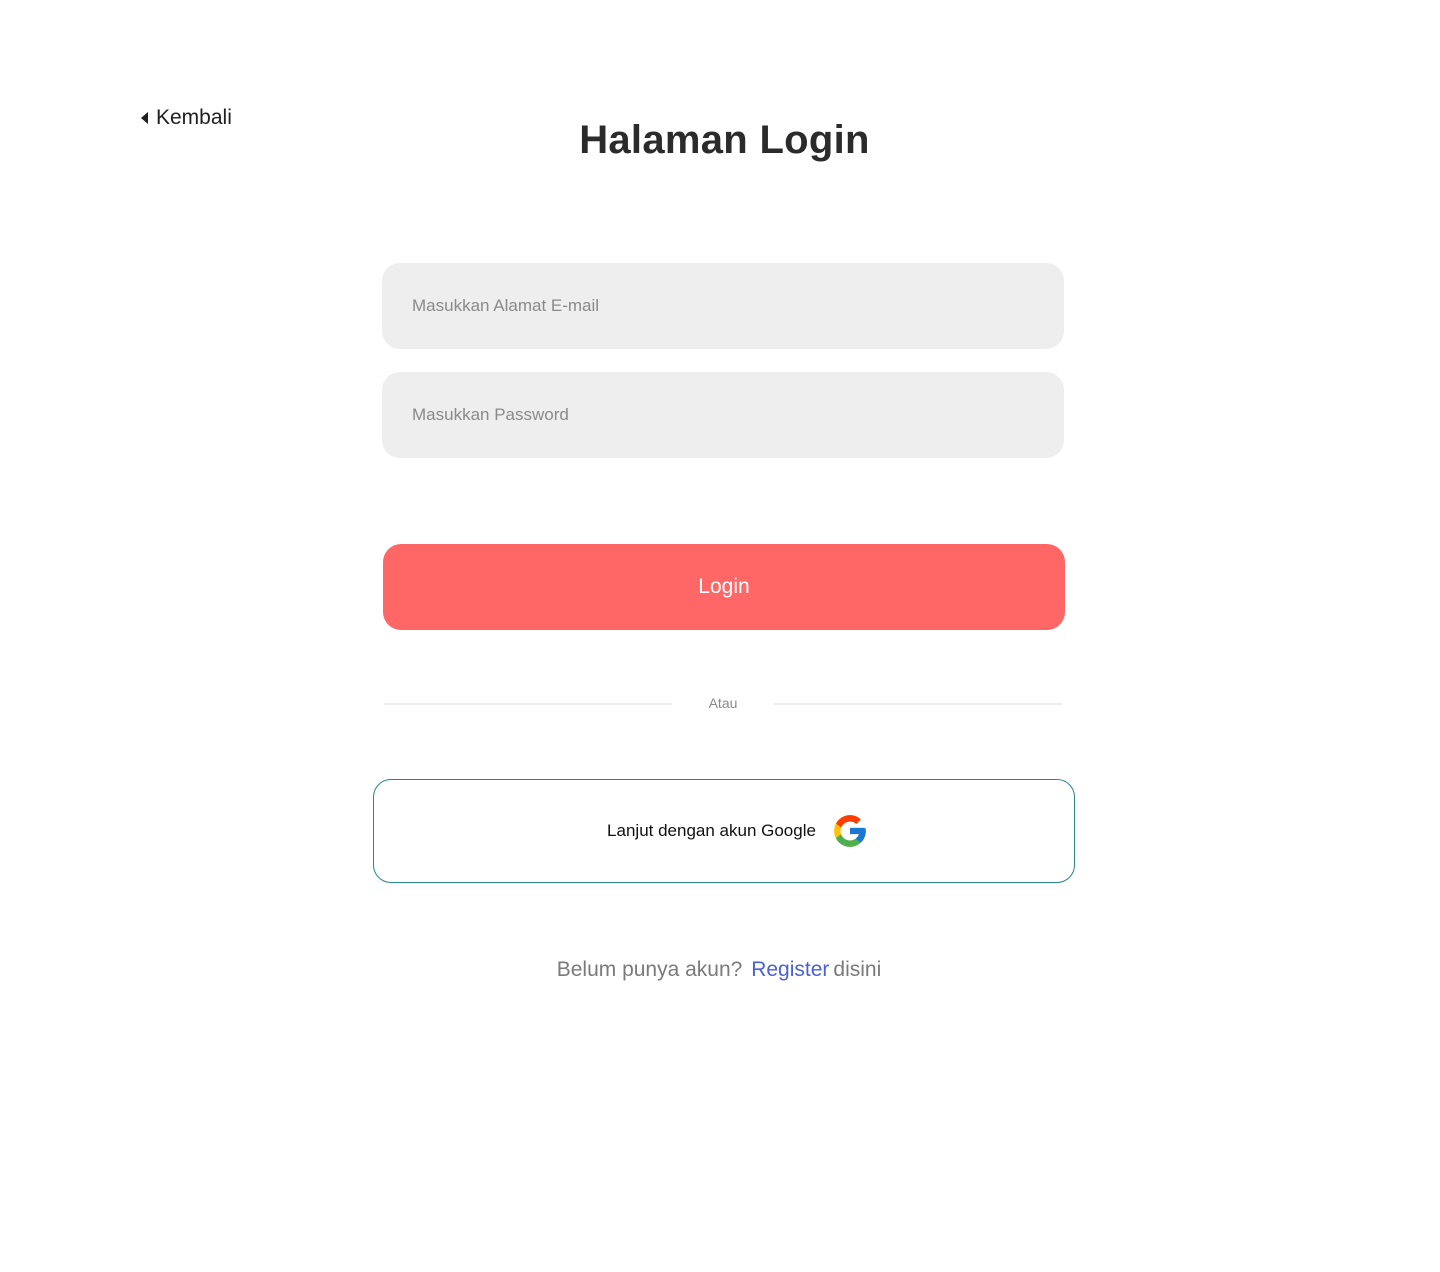 The width and height of the screenshot is (1440, 1272). What do you see at coordinates (723, 703) in the screenshot?
I see `divider-label: Atau` at bounding box center [723, 703].